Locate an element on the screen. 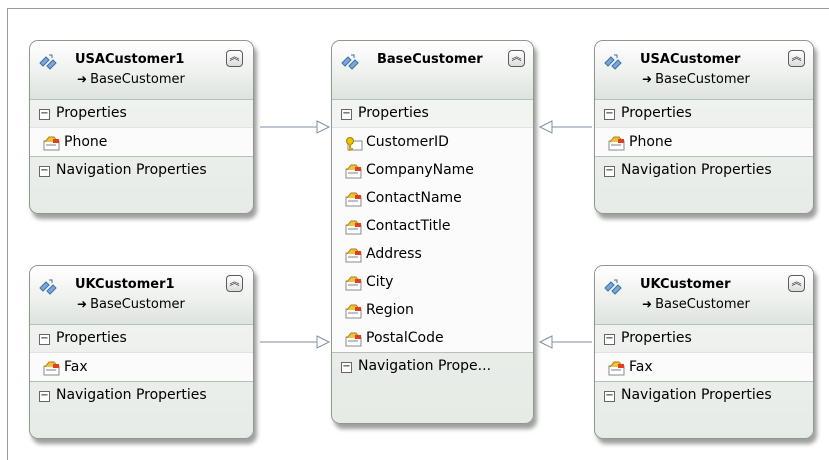 Image resolution: width=829 pixels, height=460 pixels. entity-name: BaseCustomer is located at coordinates (430, 59).